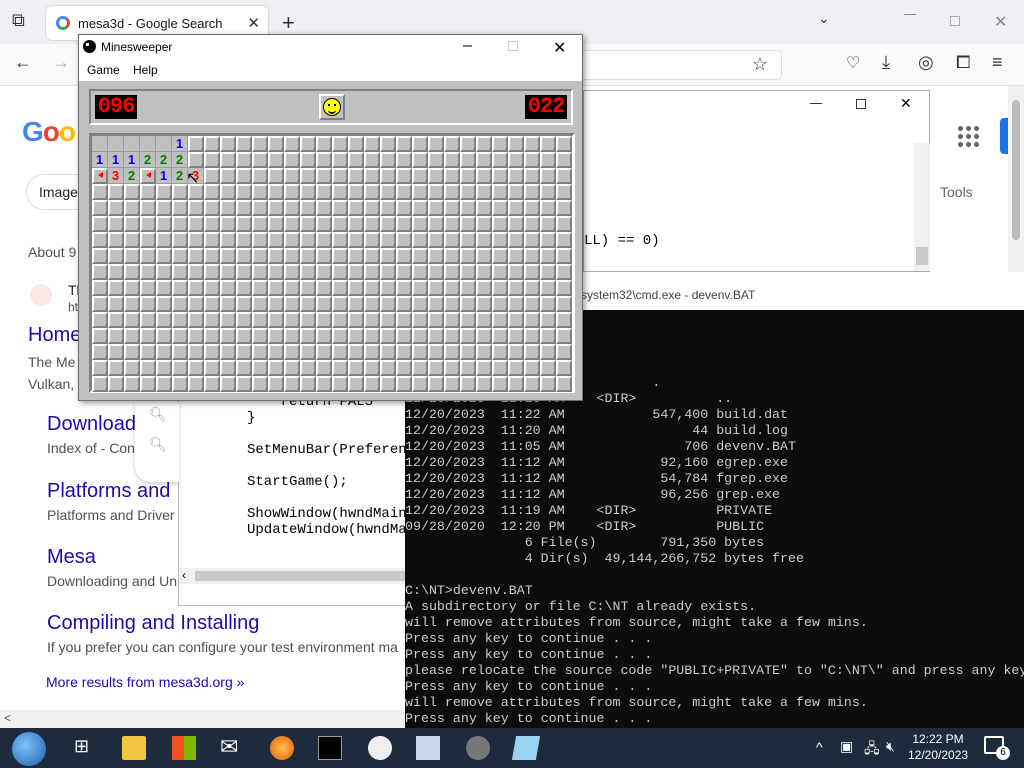  I want to click on result-home-link: Home, so click(54, 335).